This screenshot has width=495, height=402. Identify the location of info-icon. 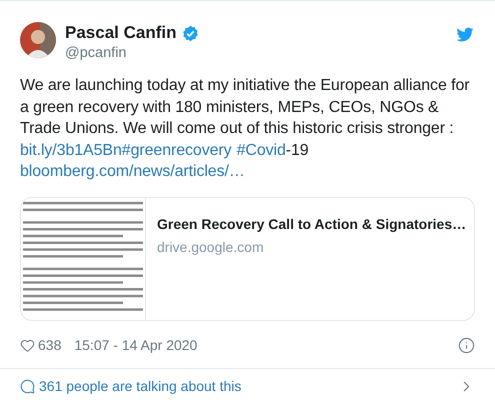
(466, 345).